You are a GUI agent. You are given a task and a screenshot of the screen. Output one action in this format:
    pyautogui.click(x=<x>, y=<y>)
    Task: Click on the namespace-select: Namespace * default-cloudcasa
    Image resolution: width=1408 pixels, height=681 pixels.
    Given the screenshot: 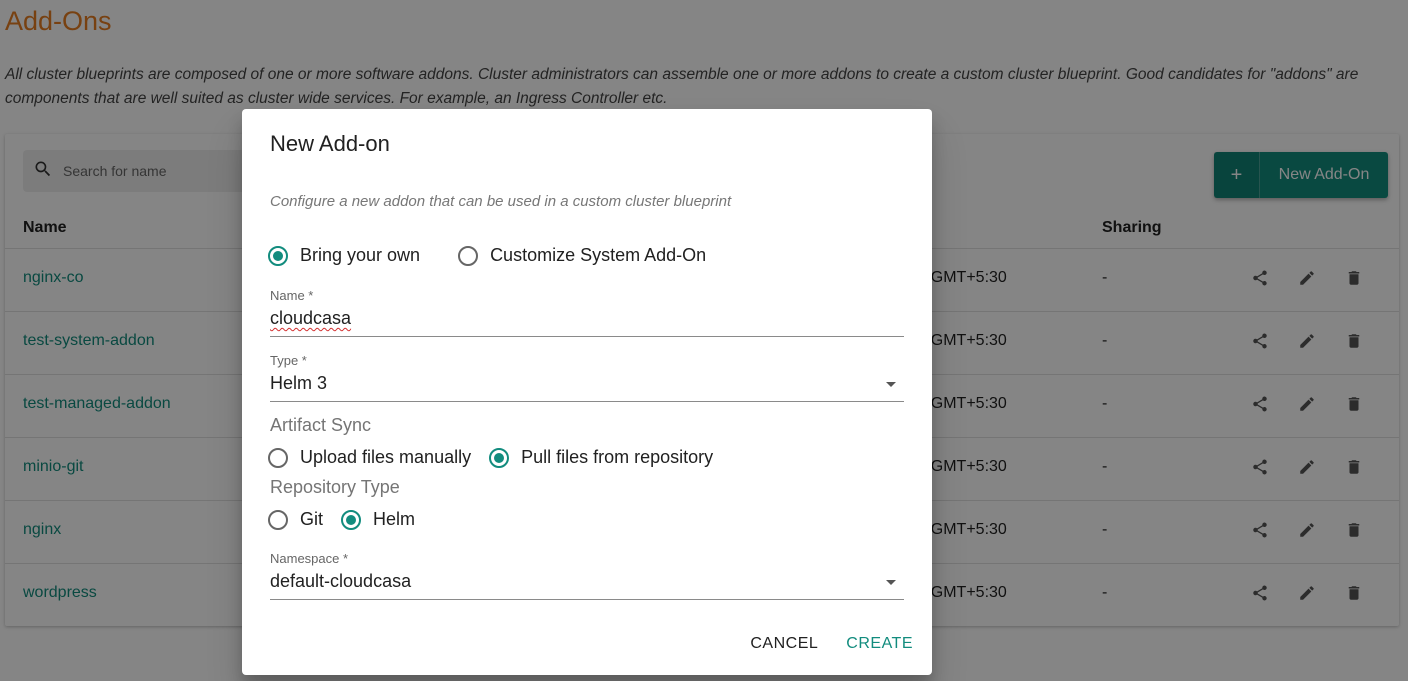 What is the action you would take?
    pyautogui.click(x=587, y=575)
    